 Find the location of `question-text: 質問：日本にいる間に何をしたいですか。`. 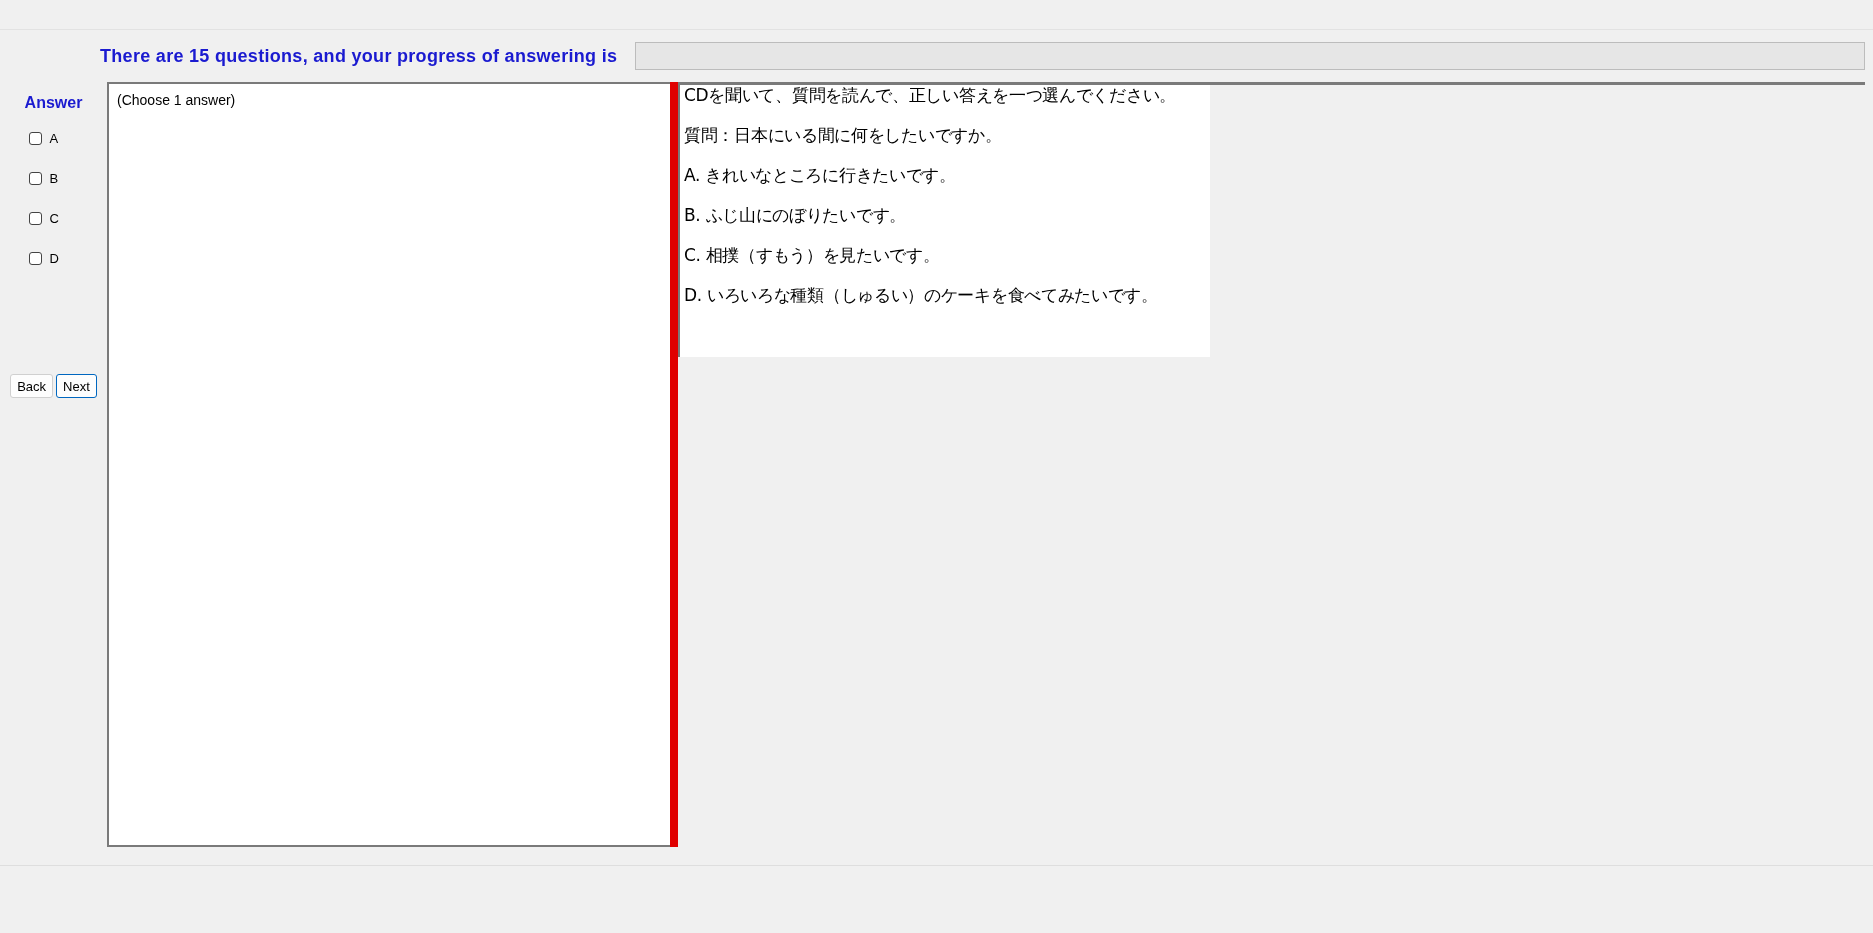

question-text: 質問：日本にいる間に何をしたいですか。 is located at coordinates (843, 135).